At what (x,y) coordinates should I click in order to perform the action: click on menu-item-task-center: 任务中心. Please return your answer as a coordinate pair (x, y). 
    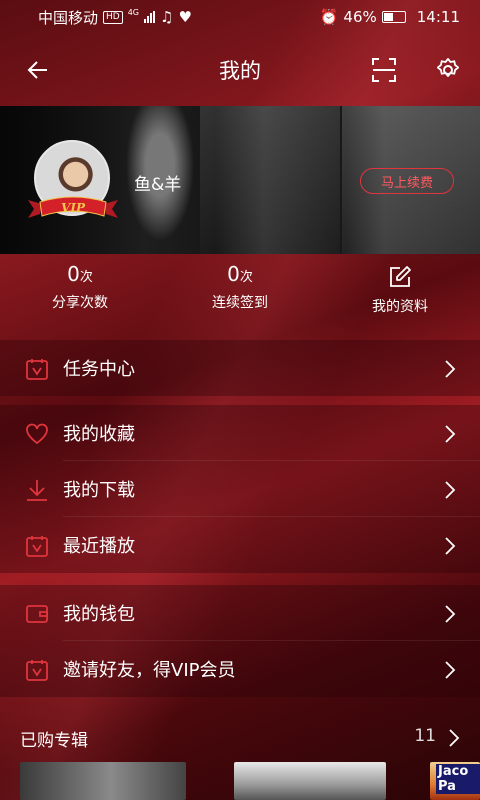
    Looking at the image, I should click on (240, 368).